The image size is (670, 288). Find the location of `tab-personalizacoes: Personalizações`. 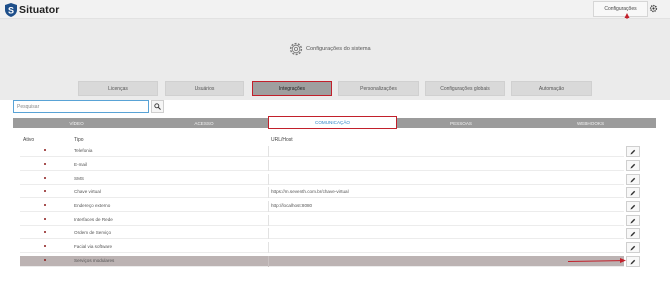

tab-personalizacoes: Personalizações is located at coordinates (378, 88).